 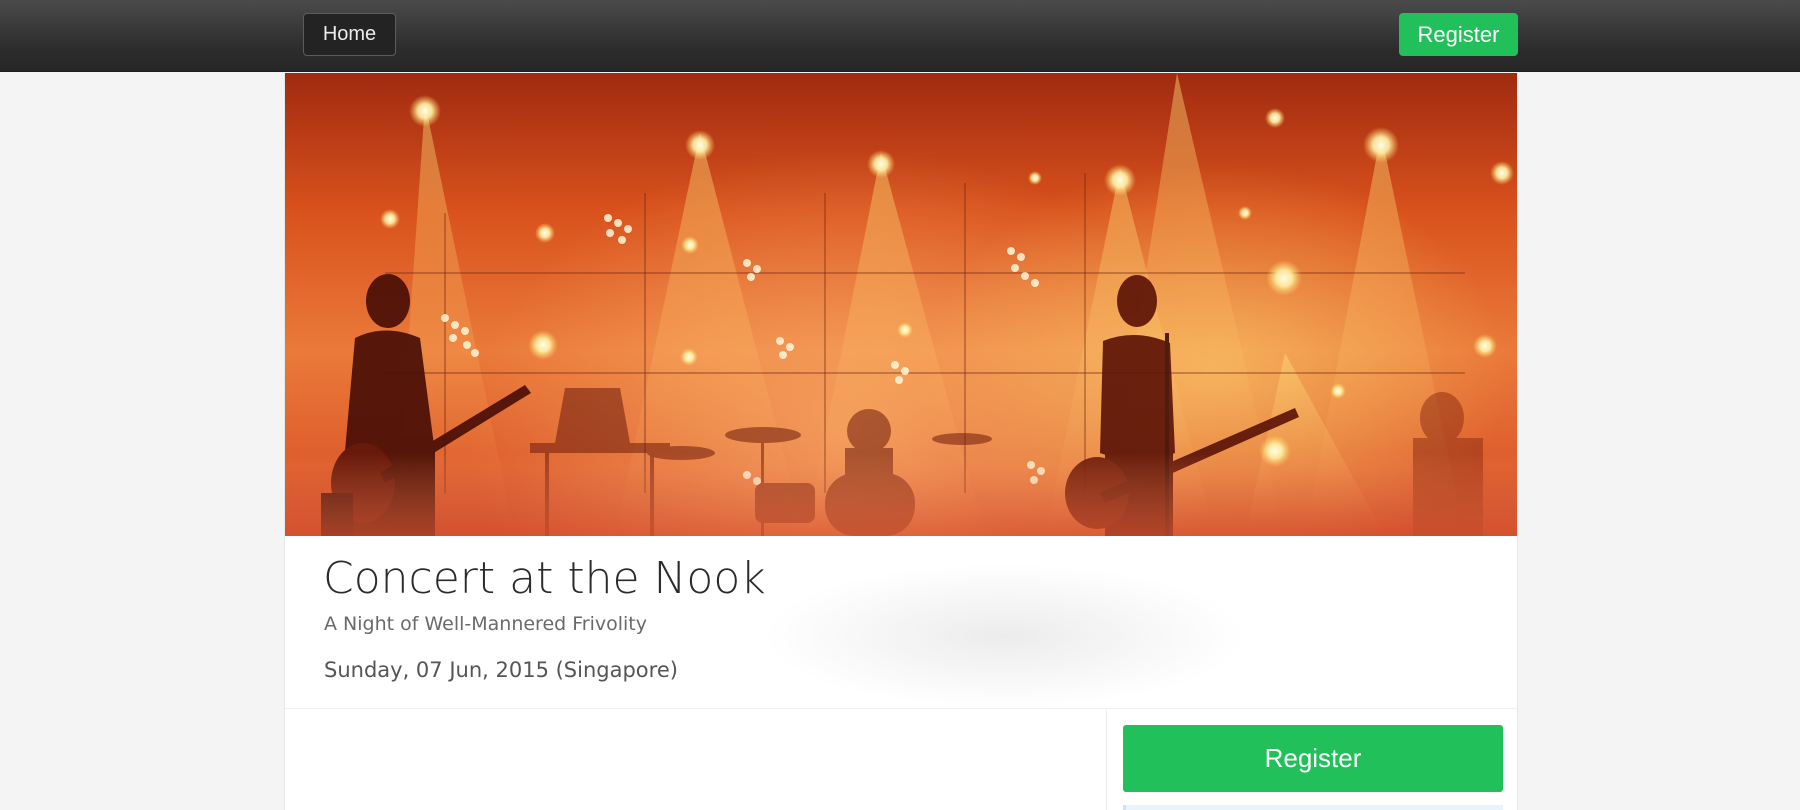 I want to click on event-date: Sunday, 07 Jun, 2015 (Singapore), so click(x=501, y=670).